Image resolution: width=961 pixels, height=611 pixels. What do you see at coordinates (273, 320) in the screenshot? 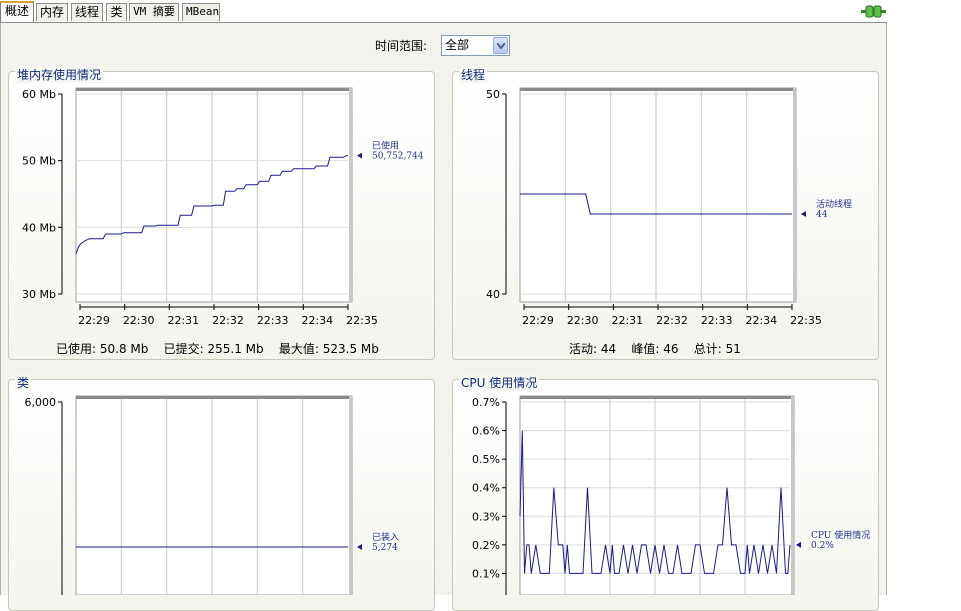
I see `heap-x-tick-label: 22:33` at bounding box center [273, 320].